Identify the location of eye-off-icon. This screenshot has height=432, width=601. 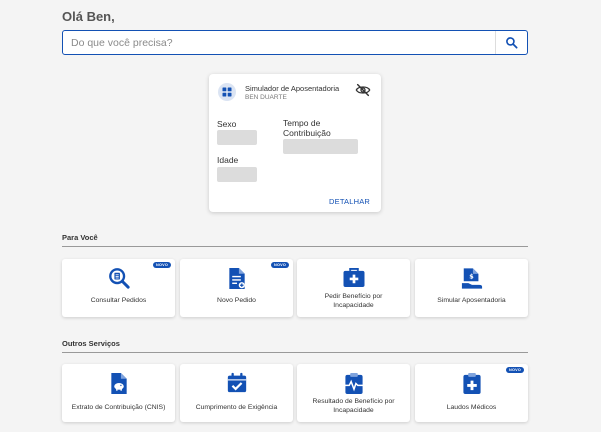
(363, 90).